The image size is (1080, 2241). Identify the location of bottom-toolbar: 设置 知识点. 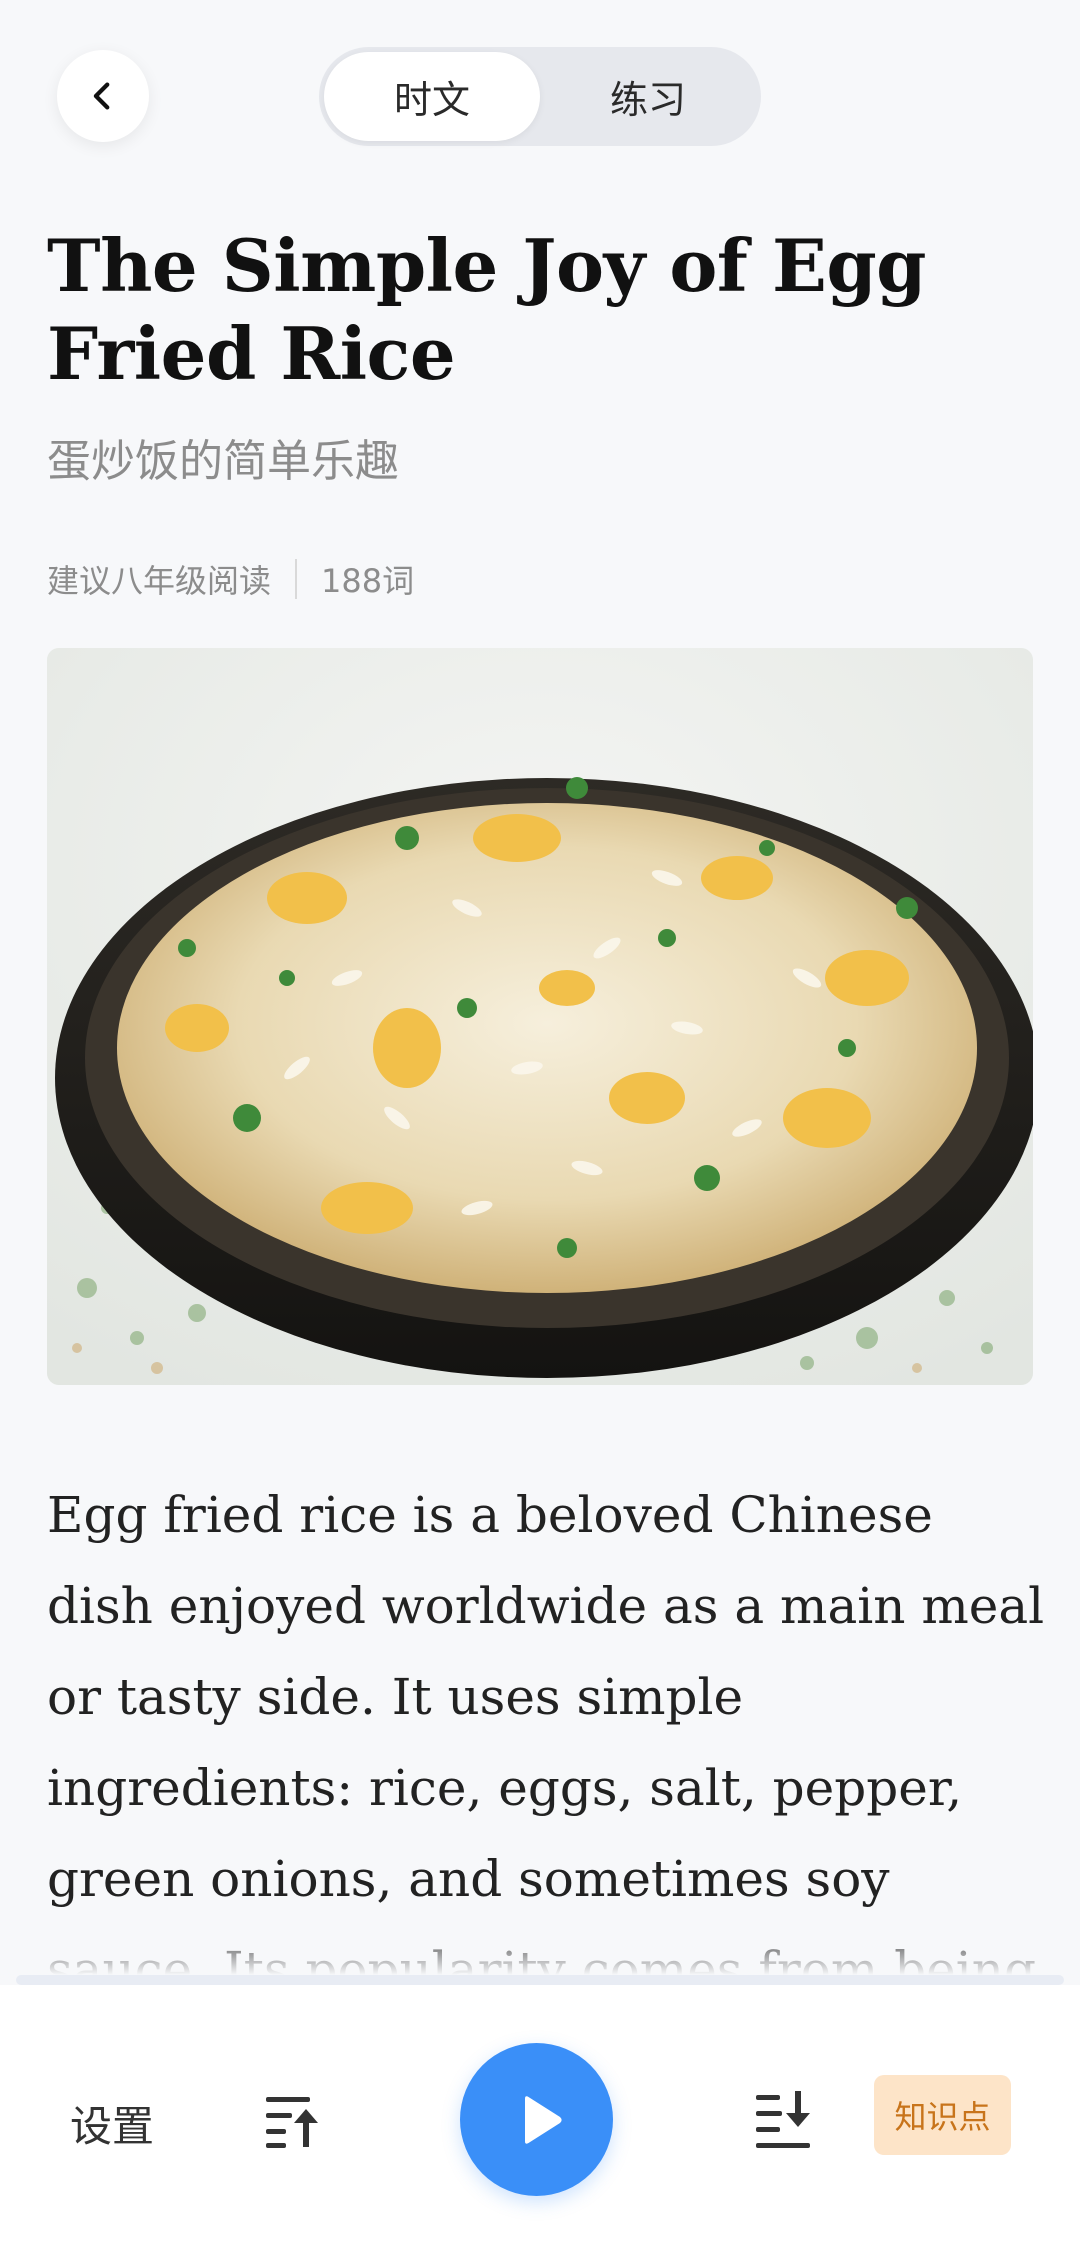
(540, 2113).